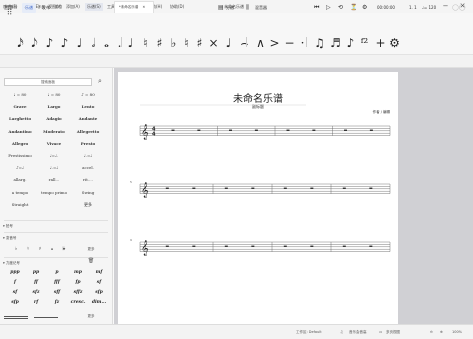 Image resolution: width=473 pixels, height=339 pixels. I want to click on dynamic-cell: rf, so click(36, 302).